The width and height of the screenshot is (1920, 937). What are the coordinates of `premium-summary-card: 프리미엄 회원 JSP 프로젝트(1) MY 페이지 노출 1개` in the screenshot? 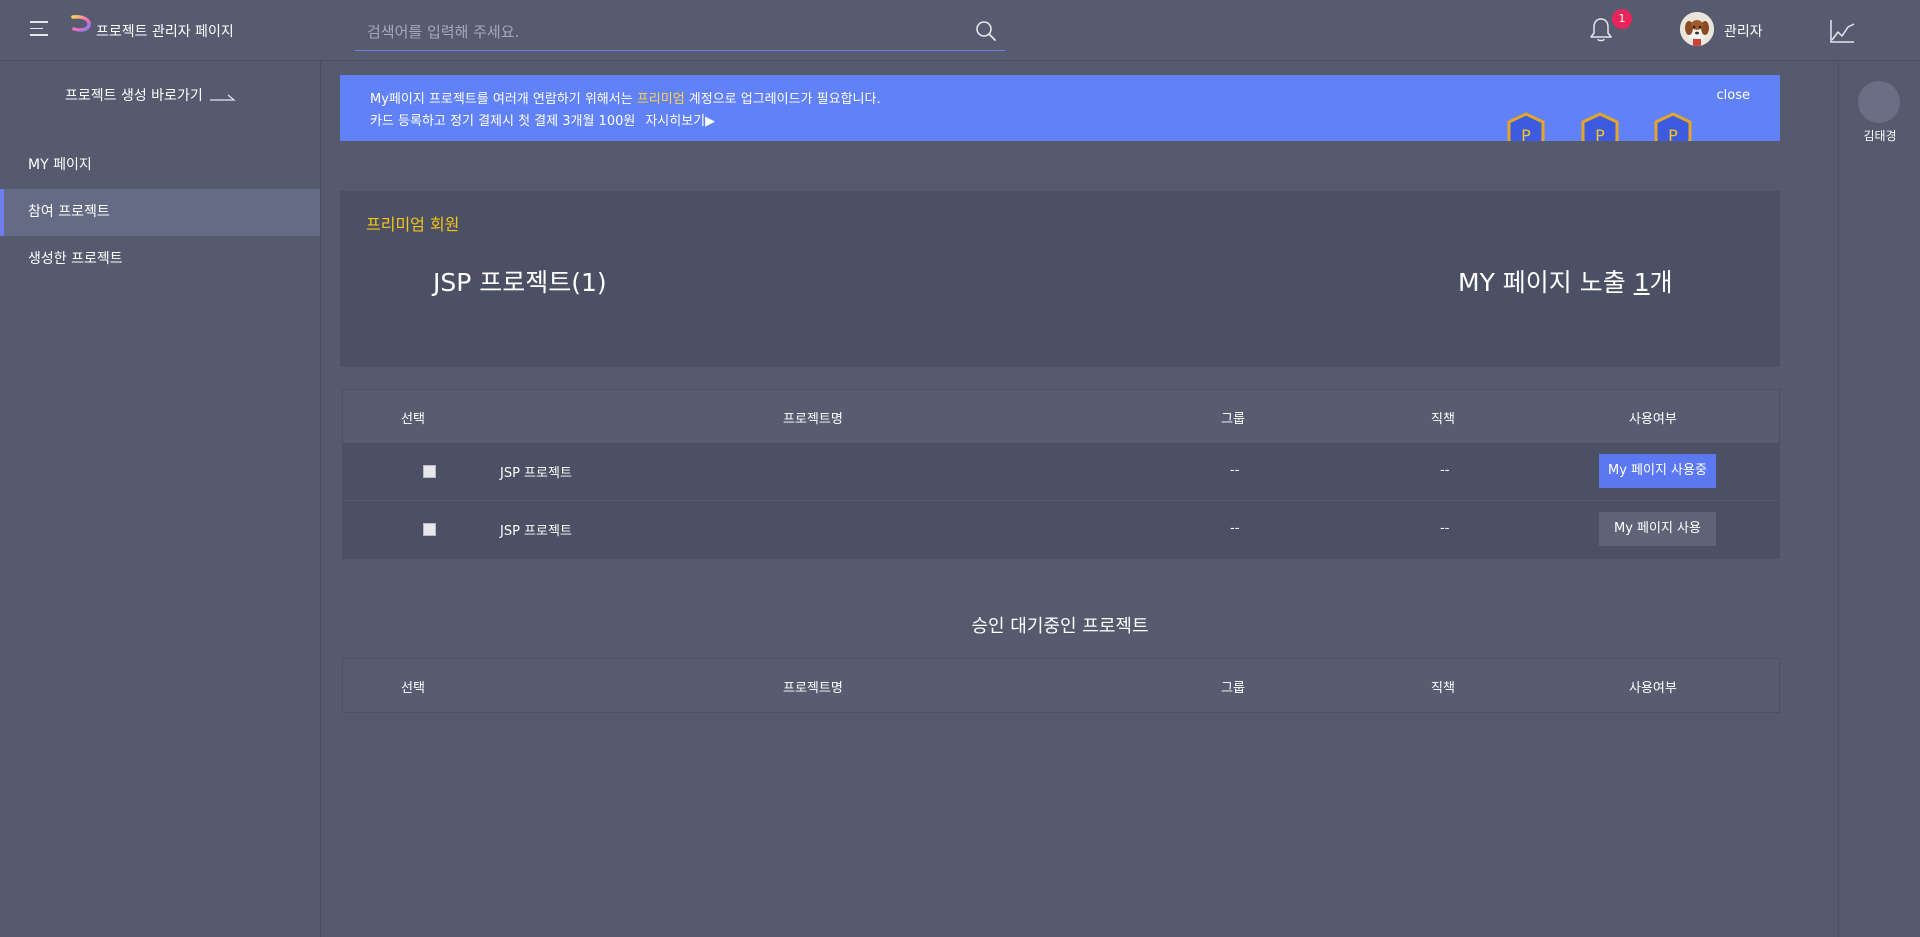 It's located at (1060, 279).